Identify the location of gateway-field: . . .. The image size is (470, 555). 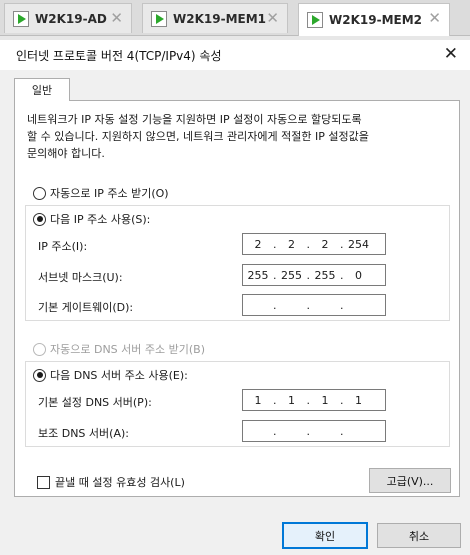
(314, 305).